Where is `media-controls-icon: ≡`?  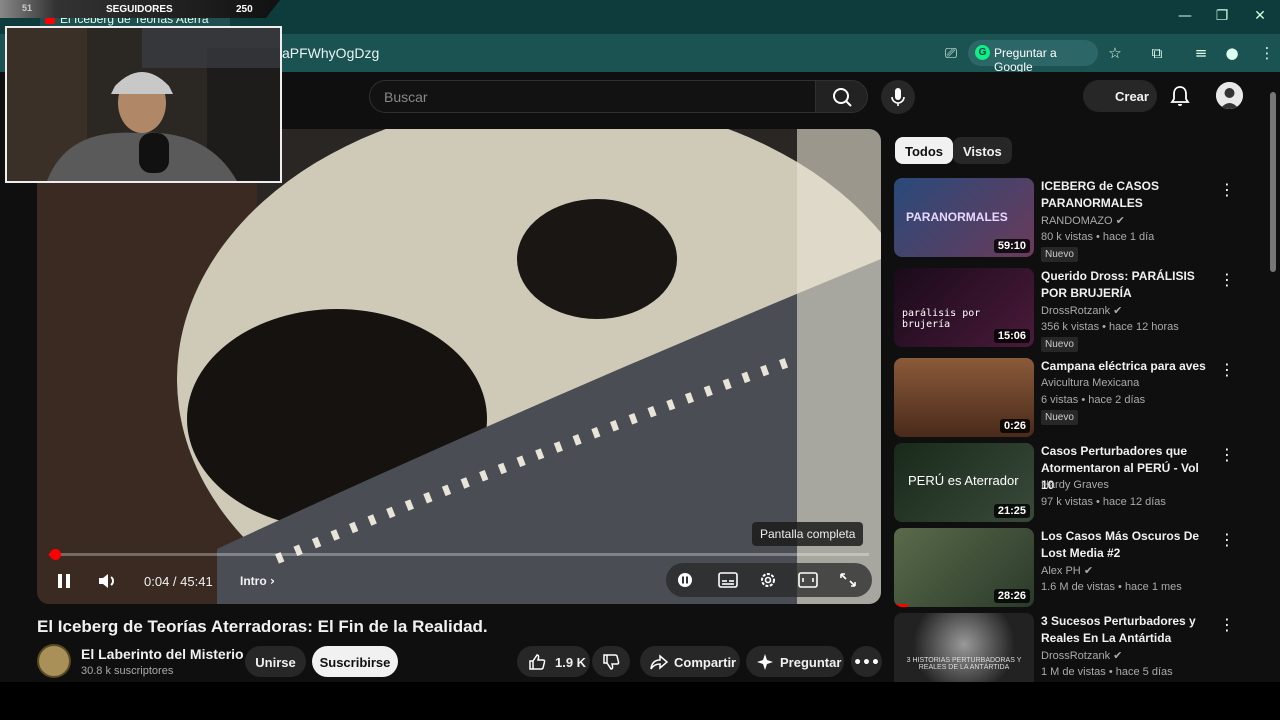
media-controls-icon: ≡ is located at coordinates (1201, 53).